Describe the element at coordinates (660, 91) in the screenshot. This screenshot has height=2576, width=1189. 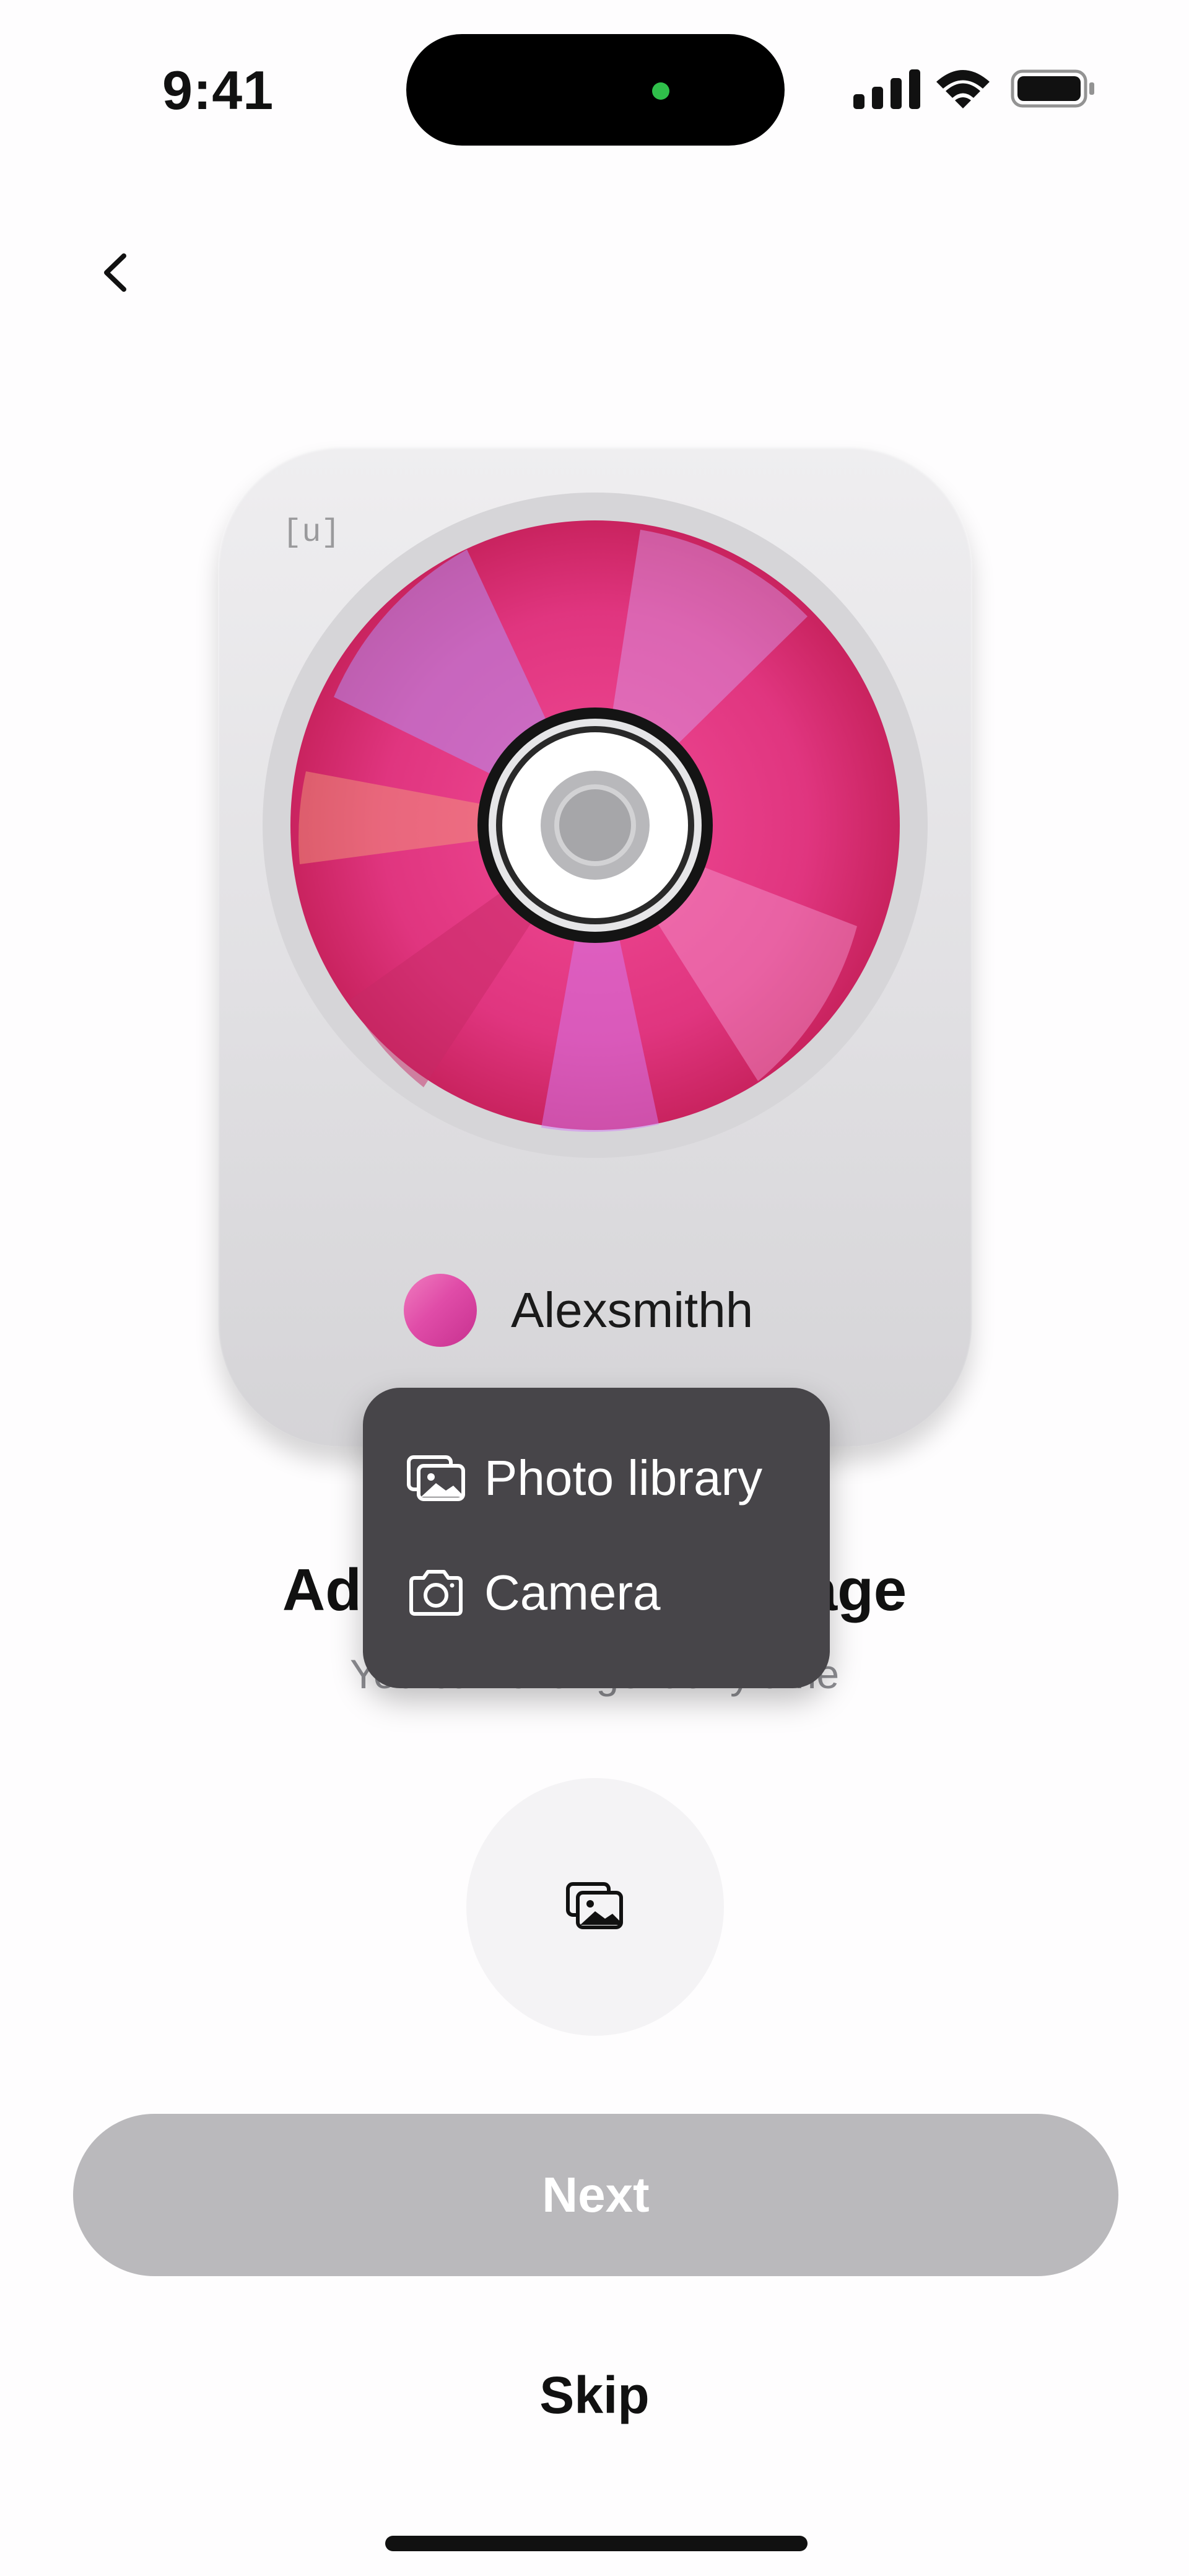
I see `camera-indicator-icon` at that location.